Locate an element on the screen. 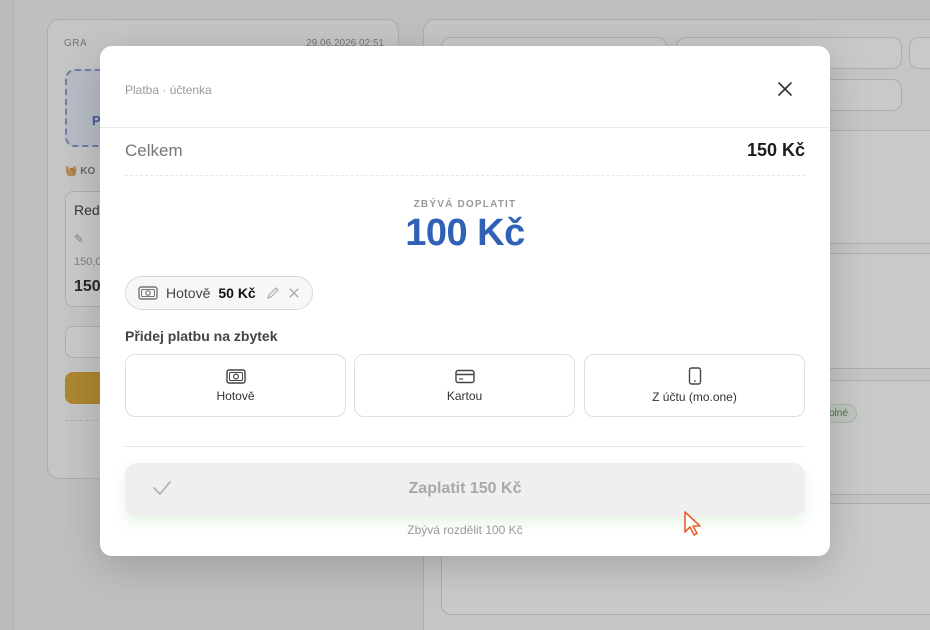 This screenshot has height=630, width=930. divider is located at coordinates (465, 446).